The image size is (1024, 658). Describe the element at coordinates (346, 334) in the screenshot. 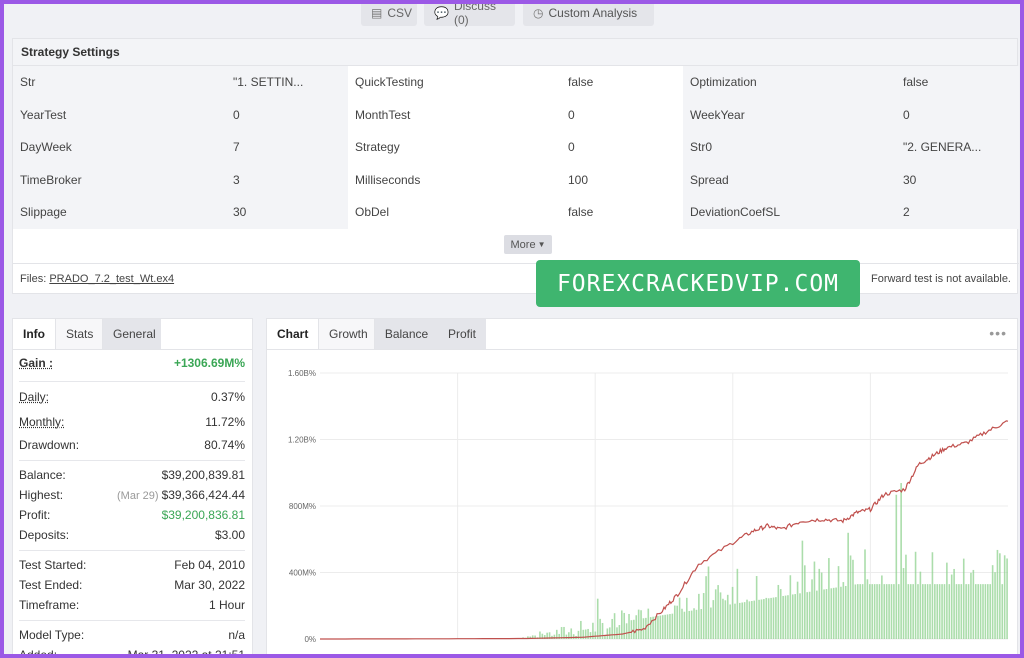

I see `tab-growth: Growth` at that location.